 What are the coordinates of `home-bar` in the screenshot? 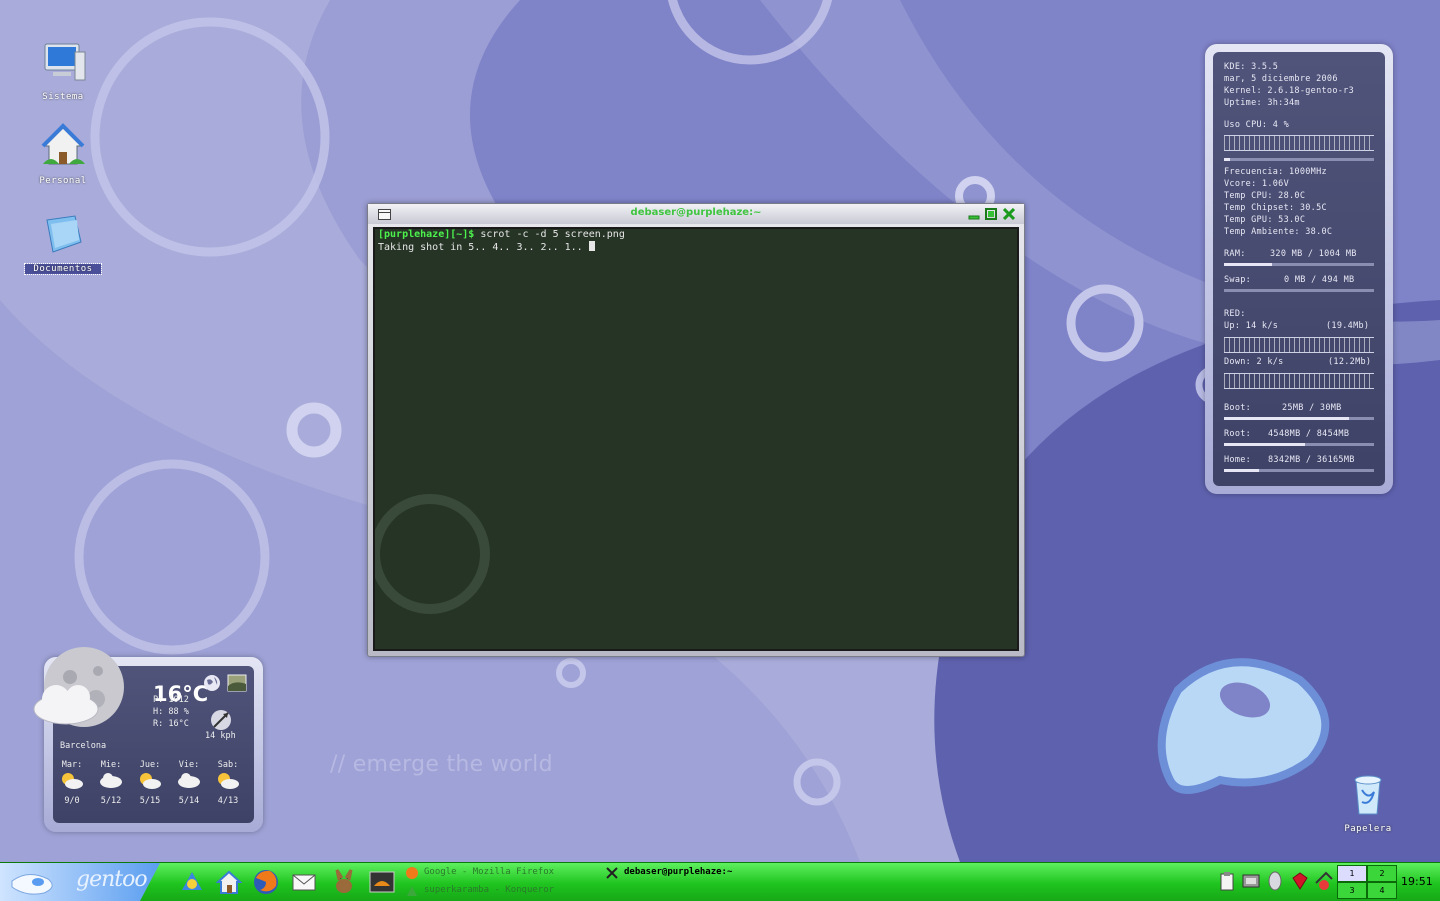 It's located at (1299, 470).